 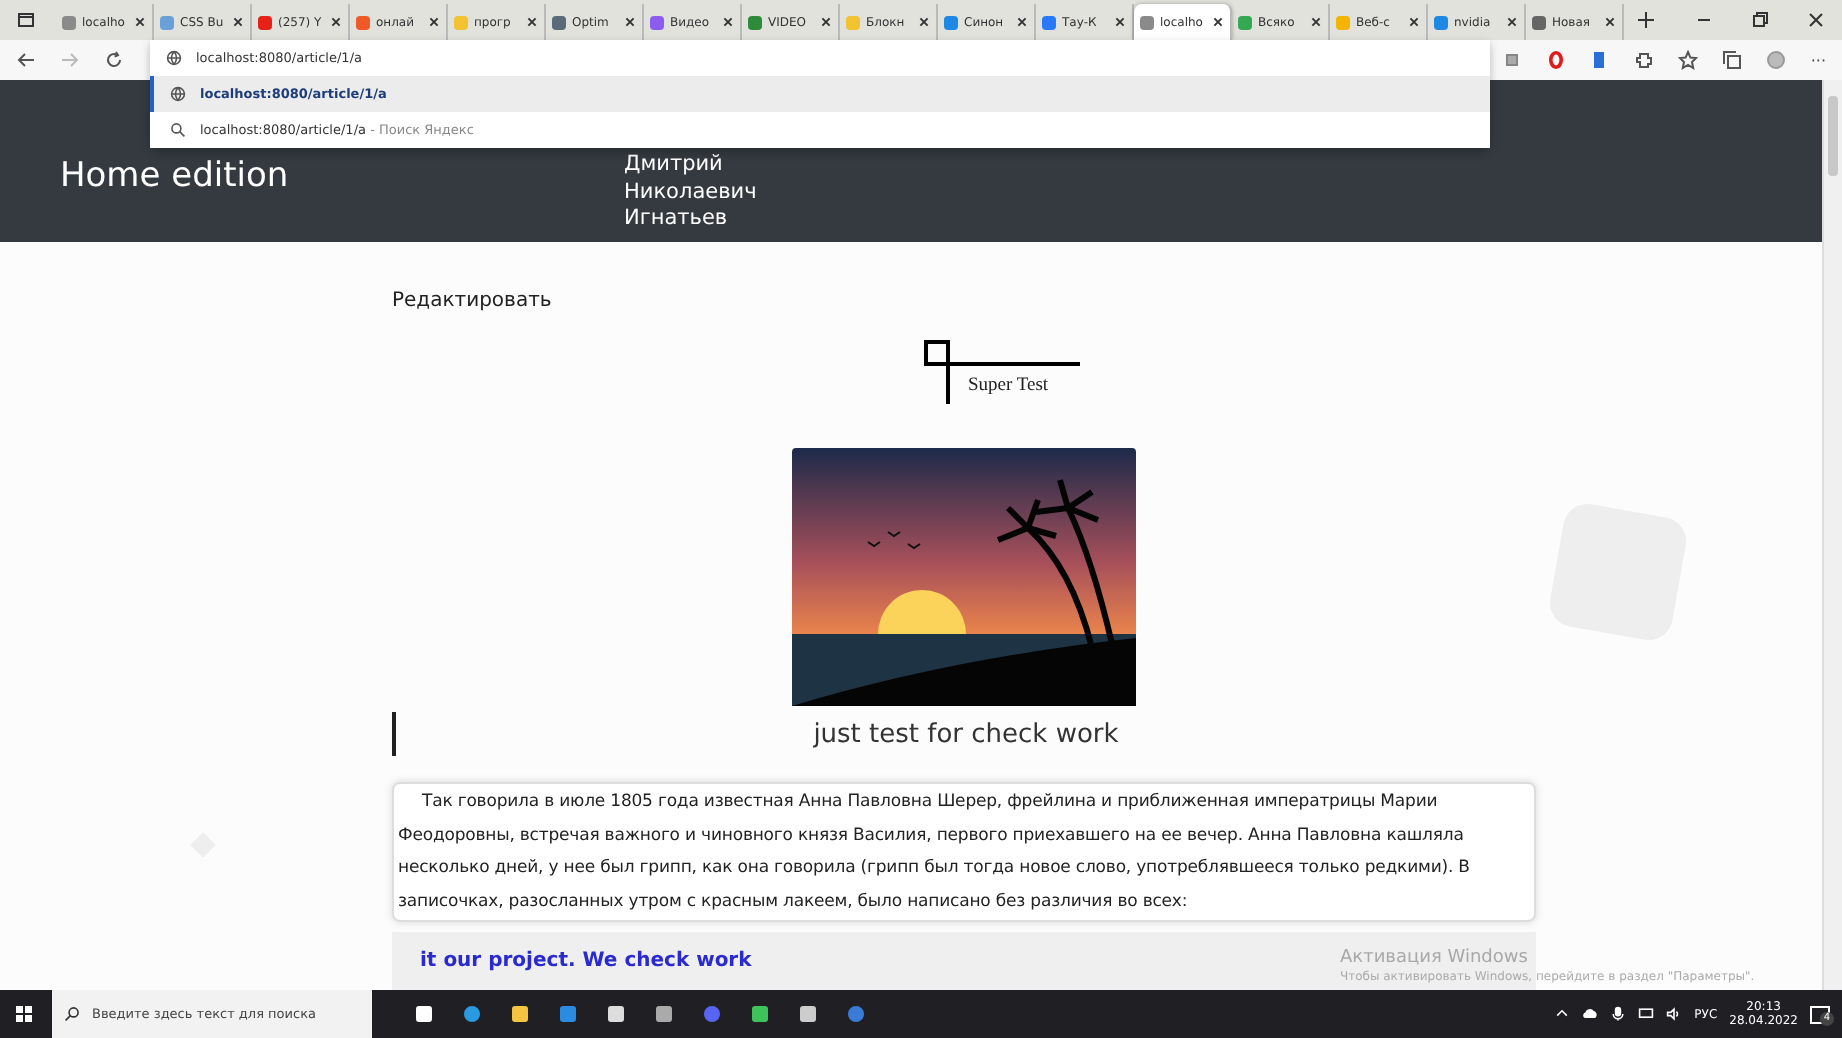 What do you see at coordinates (677, 219) in the screenshot?
I see `author-name: Игнатьев` at bounding box center [677, 219].